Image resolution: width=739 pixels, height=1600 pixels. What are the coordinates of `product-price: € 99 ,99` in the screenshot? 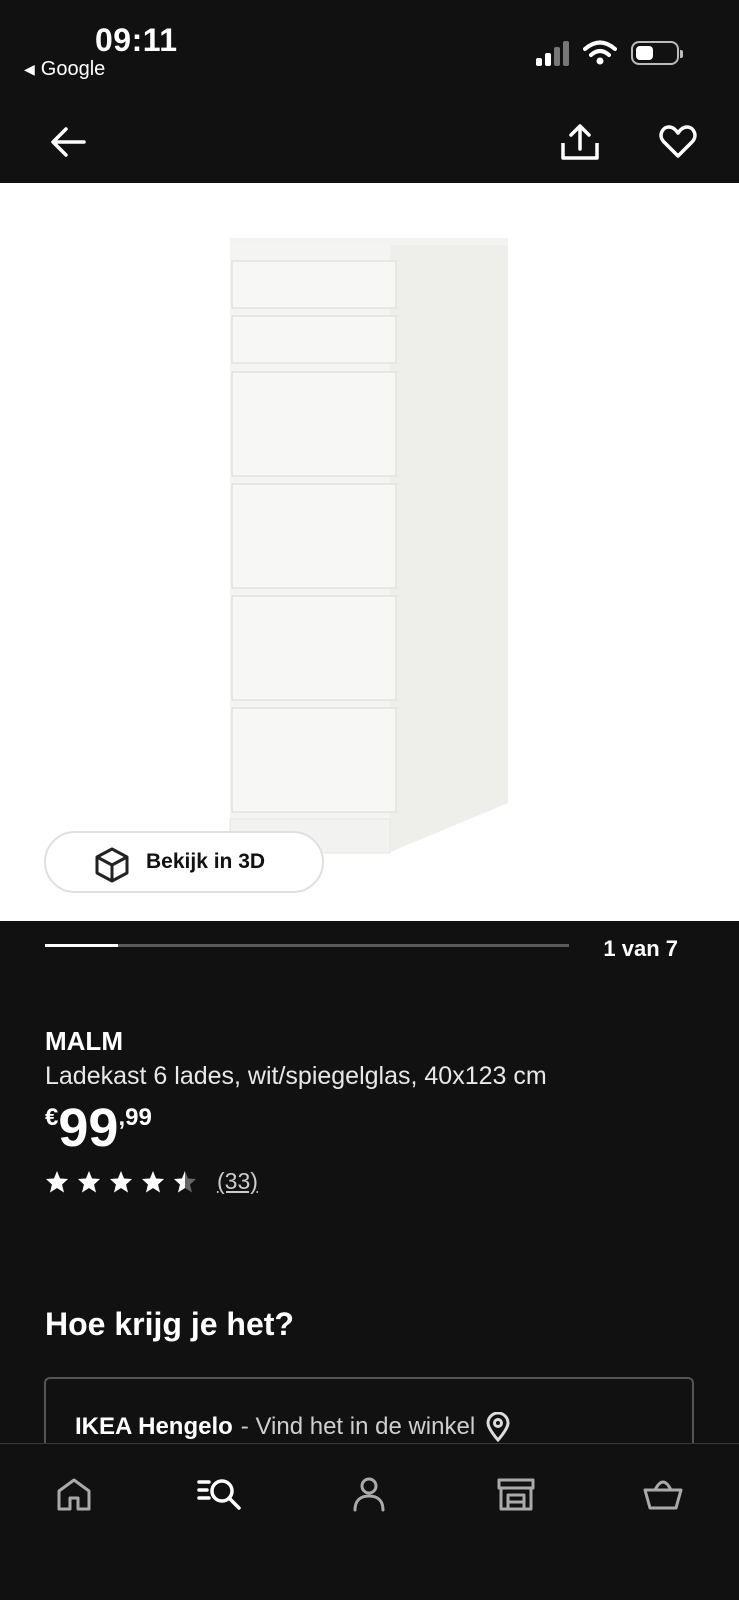 It's located at (98, 1128).